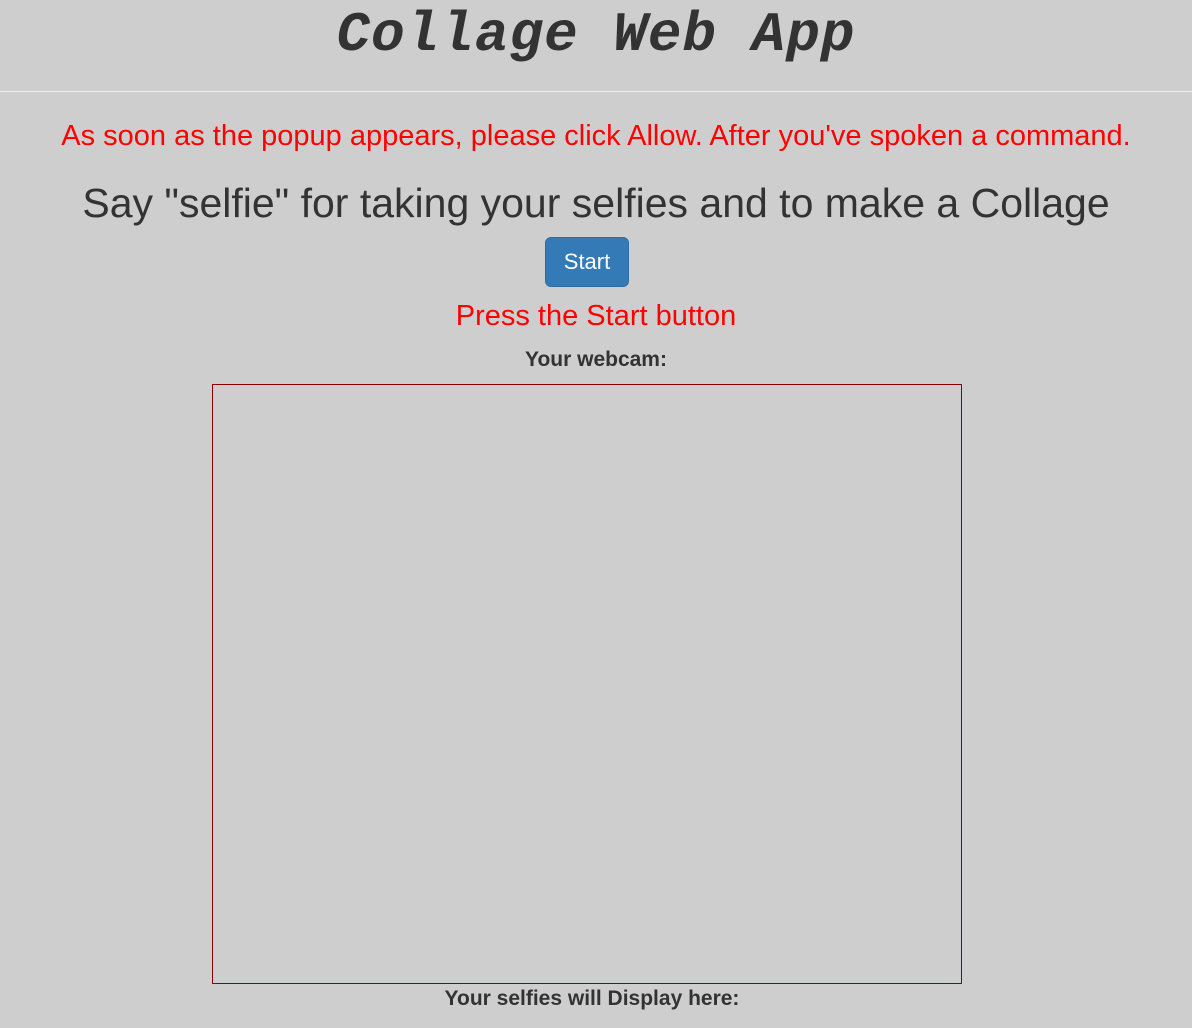 This screenshot has height=1028, width=1192. Describe the element at coordinates (596, 359) in the screenshot. I see `webcam-label: Your webcam:` at that location.